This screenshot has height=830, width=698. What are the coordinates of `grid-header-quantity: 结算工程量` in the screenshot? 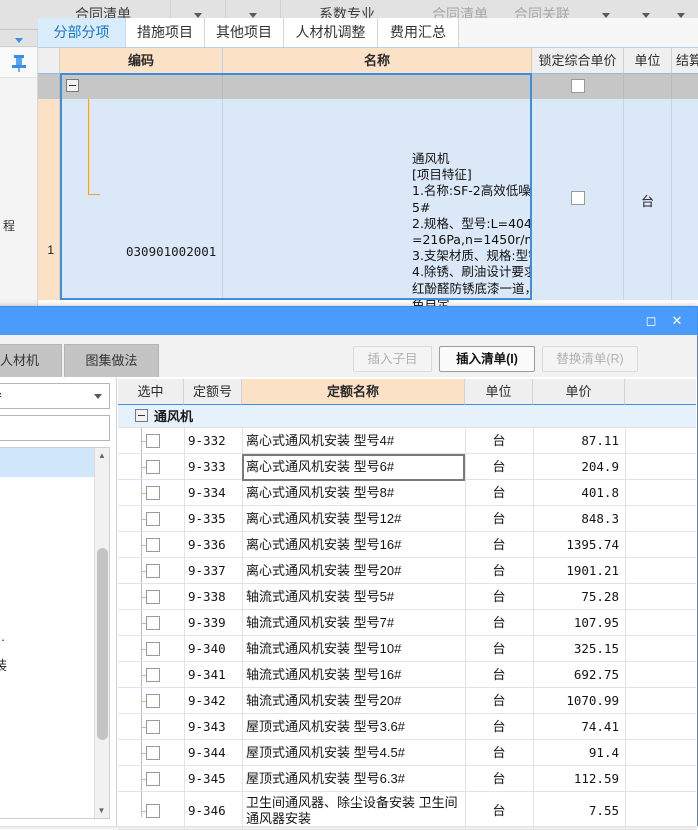 It's located at (685, 61).